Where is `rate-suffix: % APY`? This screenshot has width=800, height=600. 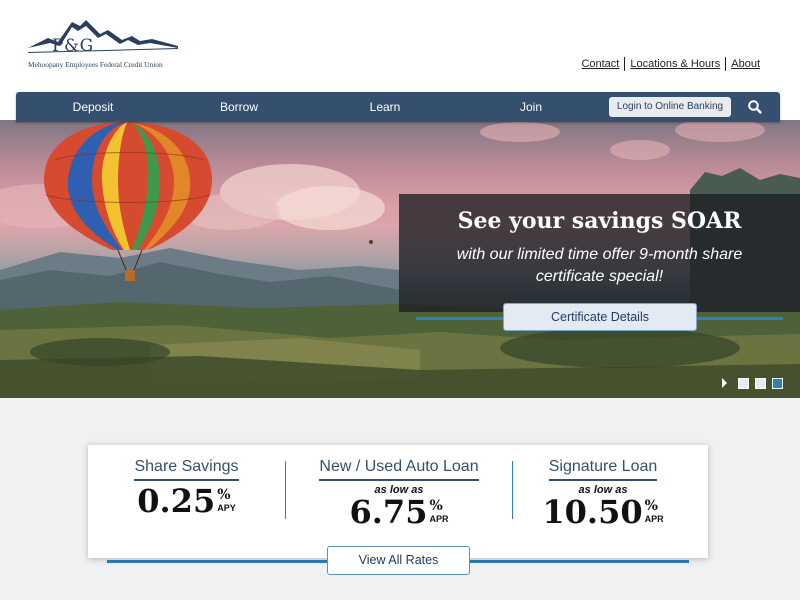 rate-suffix: % APY is located at coordinates (226, 498).